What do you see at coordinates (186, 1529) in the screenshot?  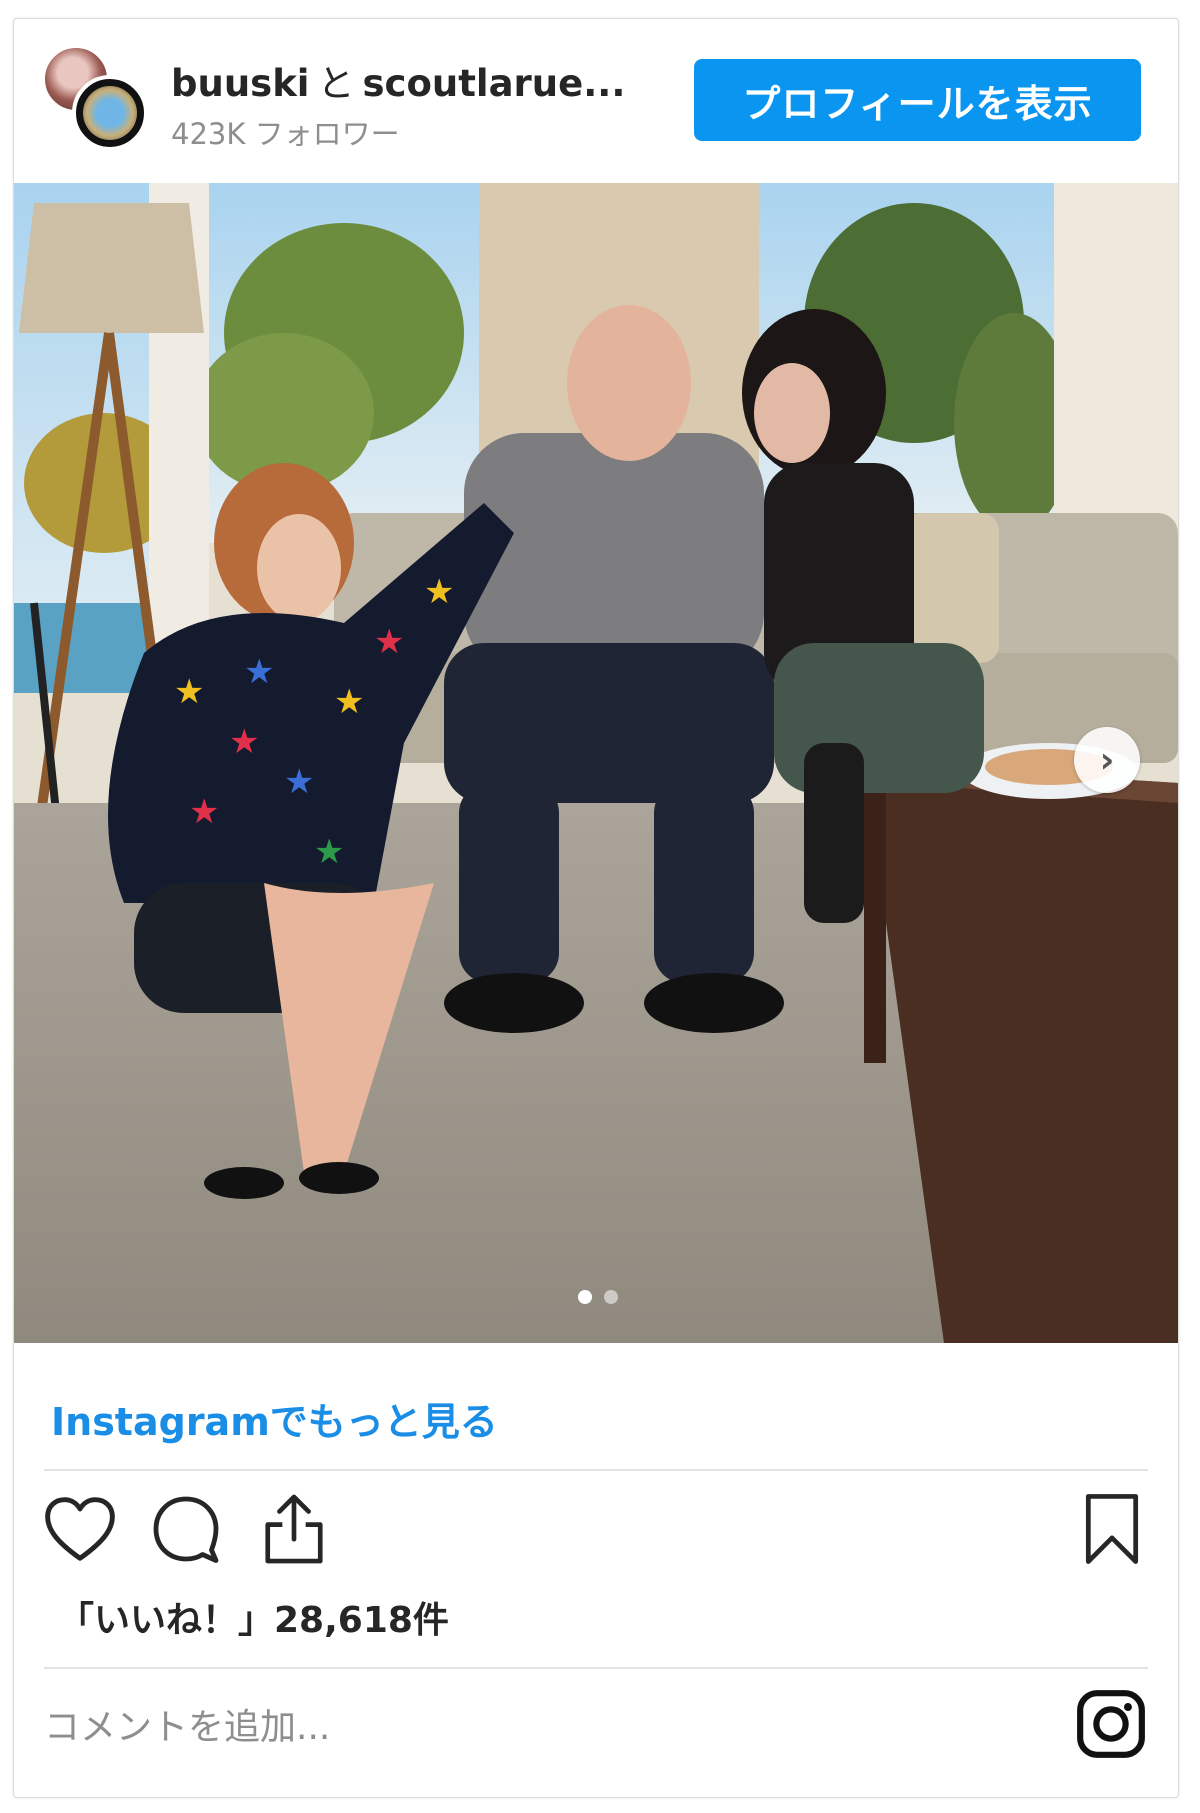 I see `comment-icon` at bounding box center [186, 1529].